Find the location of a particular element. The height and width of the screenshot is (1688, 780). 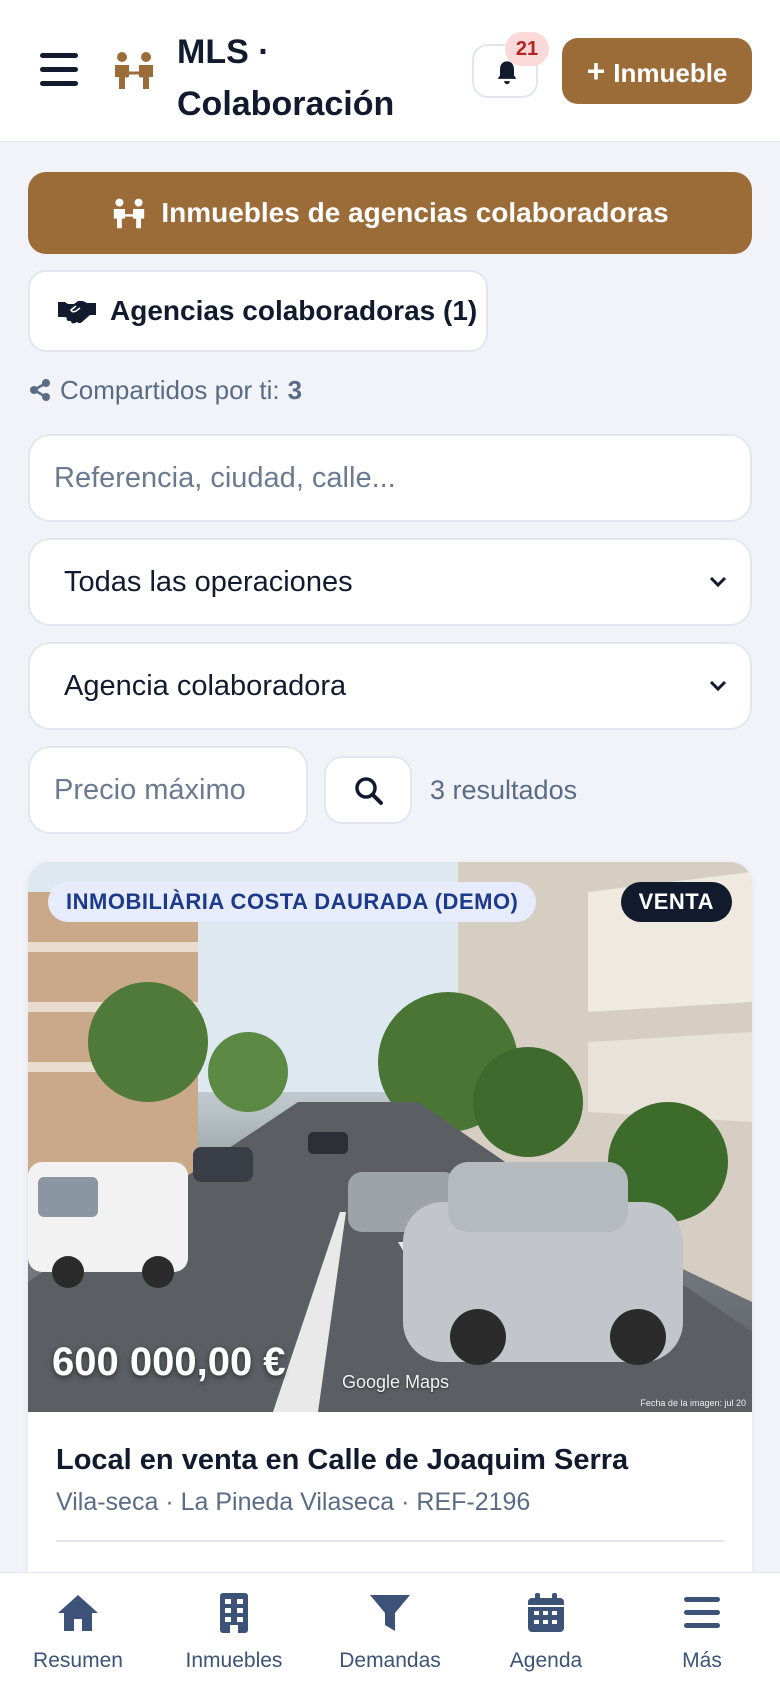

nav-item-inmuebles: Inmuebles is located at coordinates (234, 1630).